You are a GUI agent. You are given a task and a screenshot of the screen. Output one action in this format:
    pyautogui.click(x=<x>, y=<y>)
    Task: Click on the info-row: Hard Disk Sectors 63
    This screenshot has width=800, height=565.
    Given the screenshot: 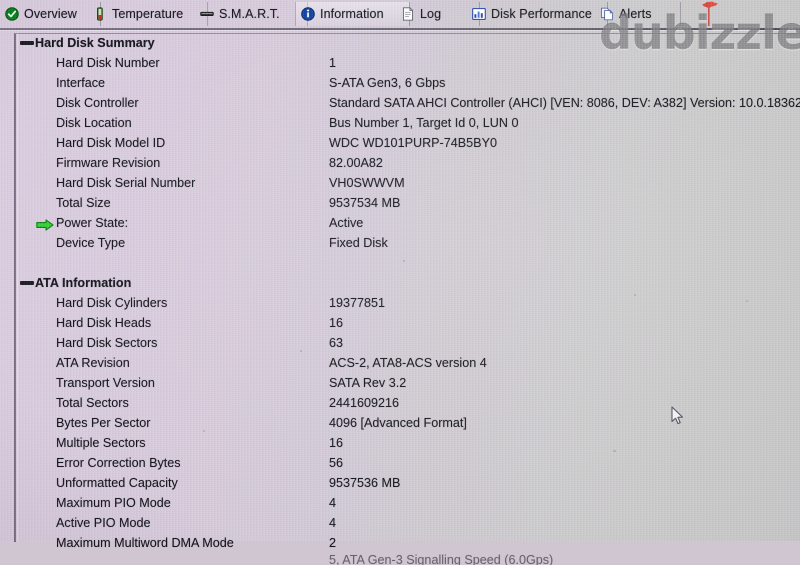 What is the action you would take?
    pyautogui.click(x=400, y=343)
    